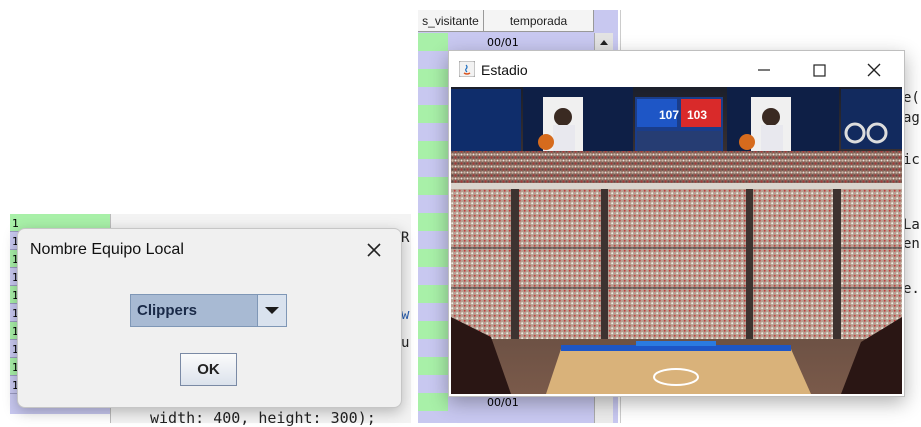 Image resolution: width=921 pixels, height=427 pixels. Describe the element at coordinates (604, 42) in the screenshot. I see `scroll-up-arrow-icon` at that location.